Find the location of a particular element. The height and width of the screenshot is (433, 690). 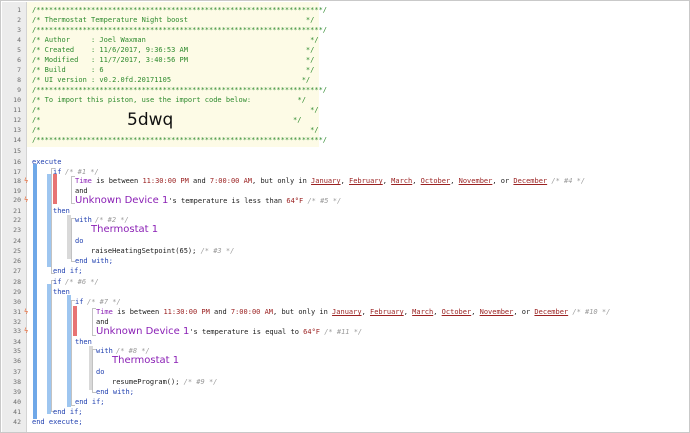

line-number: 36 is located at coordinates (17, 361).